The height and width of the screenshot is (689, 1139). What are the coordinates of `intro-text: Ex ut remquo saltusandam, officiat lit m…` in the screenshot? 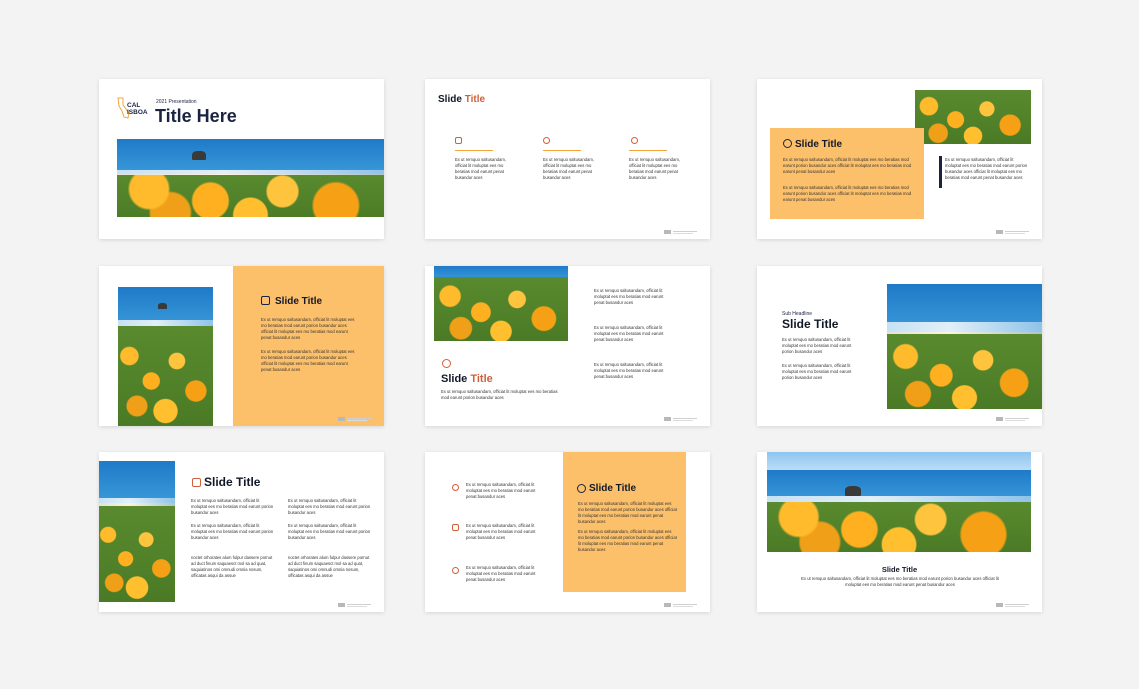 It's located at (499, 394).